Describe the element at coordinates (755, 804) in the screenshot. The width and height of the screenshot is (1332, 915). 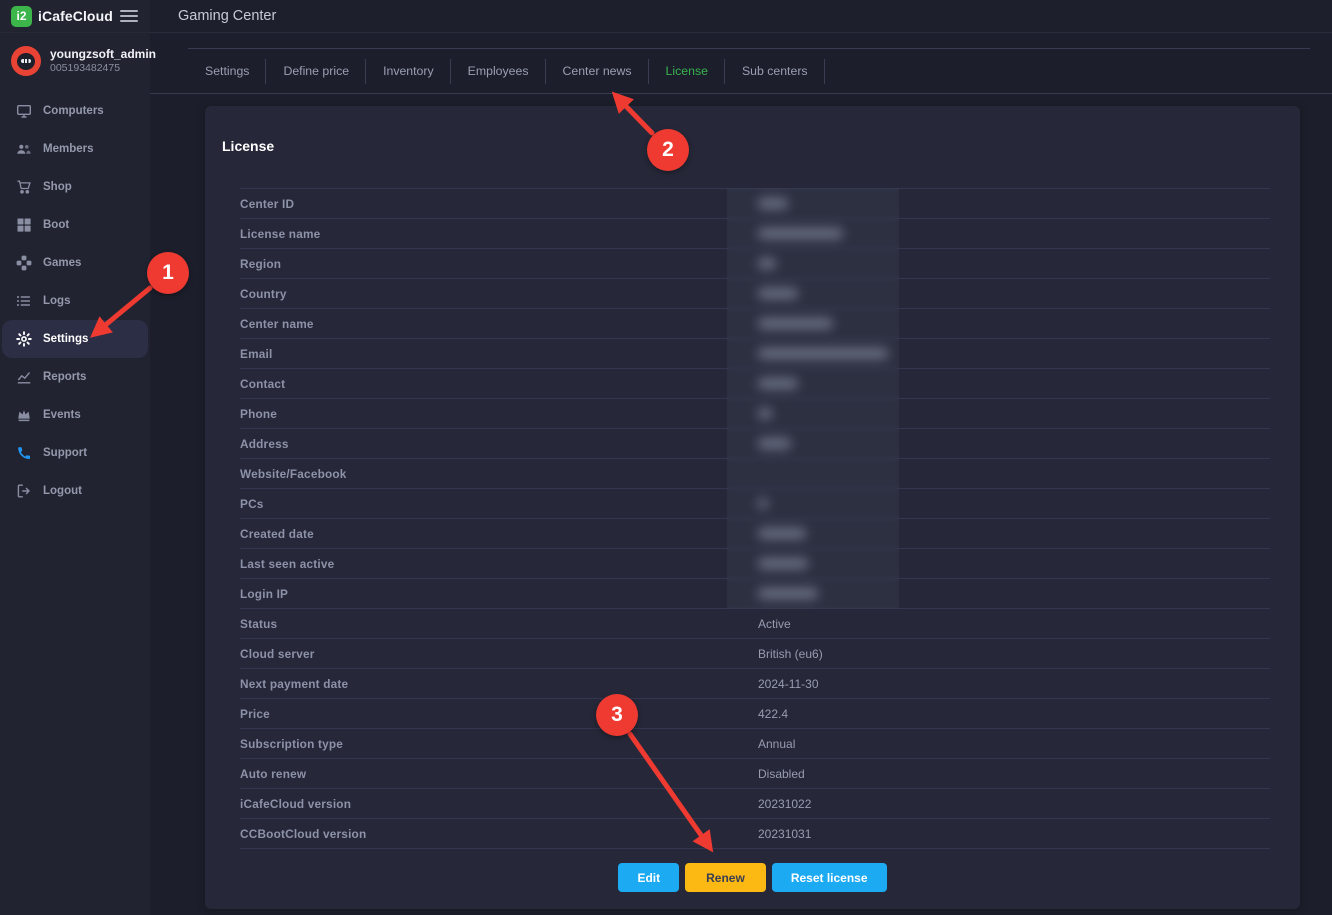
I see `table-row: iCafeCloud version 20231022` at that location.